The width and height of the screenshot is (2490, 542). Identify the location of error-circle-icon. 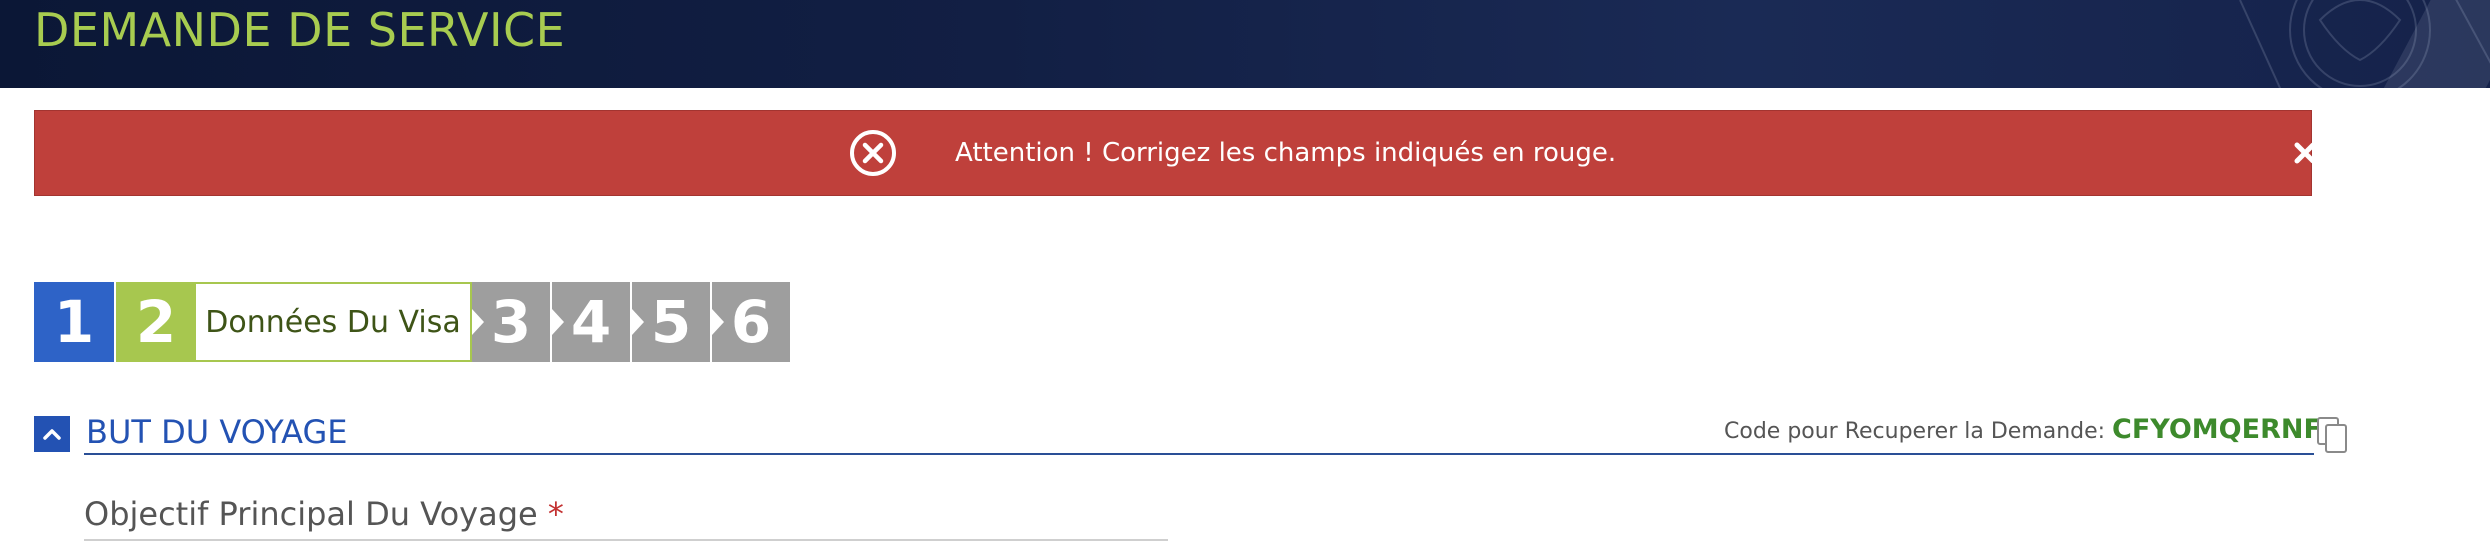
(873, 153).